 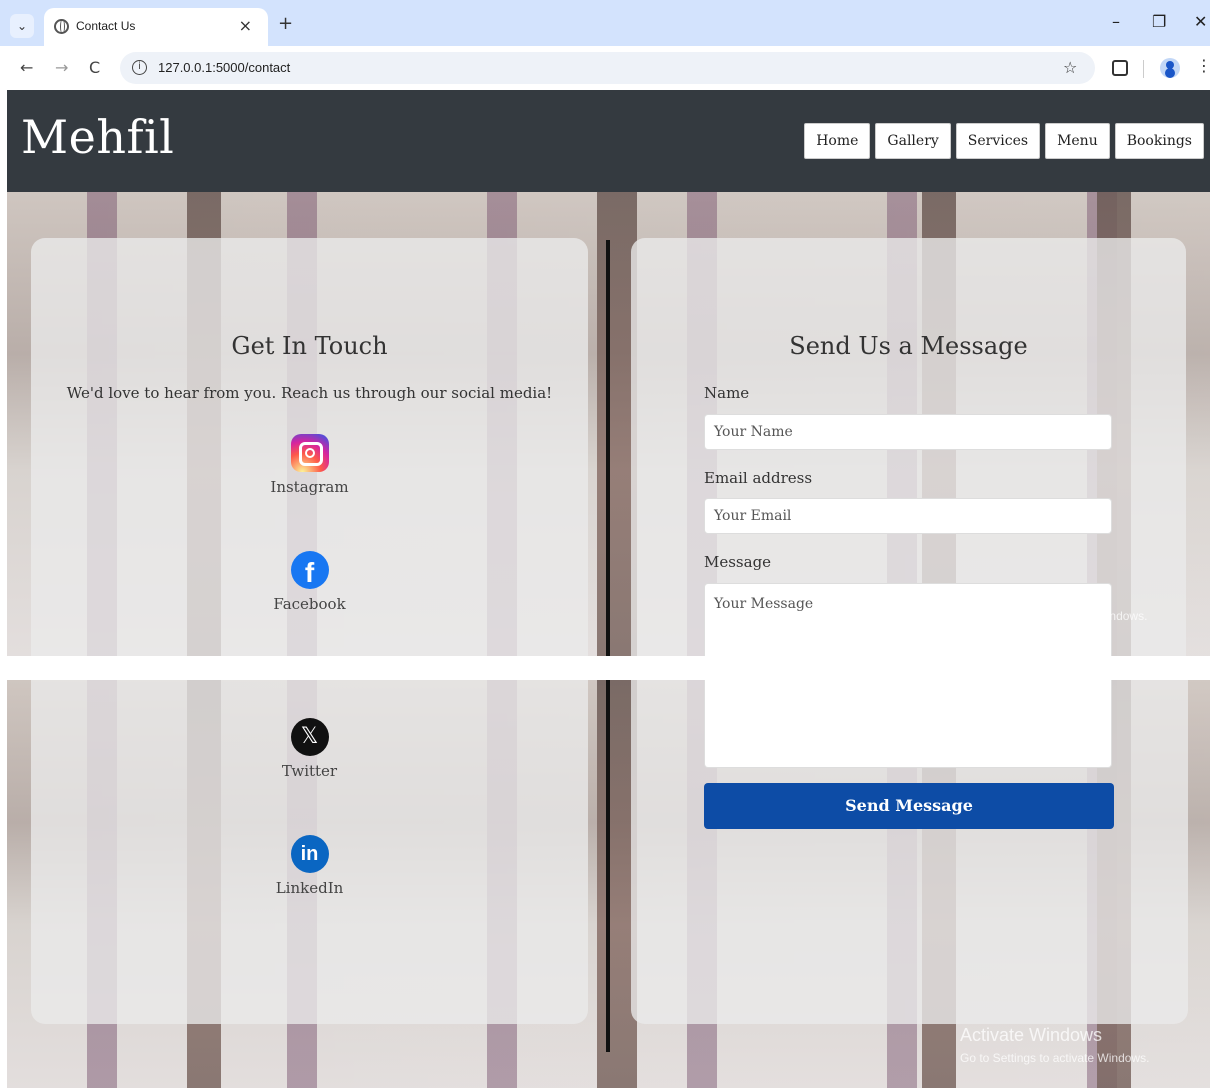 I want to click on globe-icon, so click(x=61, y=26).